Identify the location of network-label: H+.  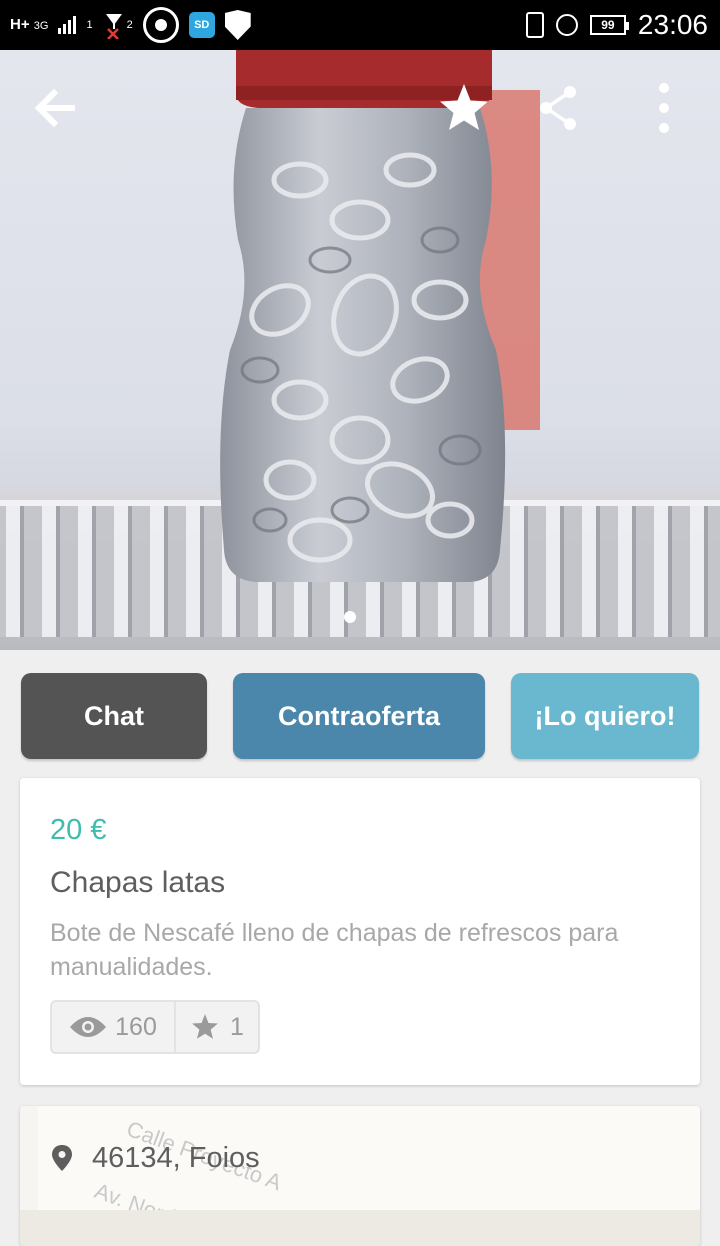
(20, 24).